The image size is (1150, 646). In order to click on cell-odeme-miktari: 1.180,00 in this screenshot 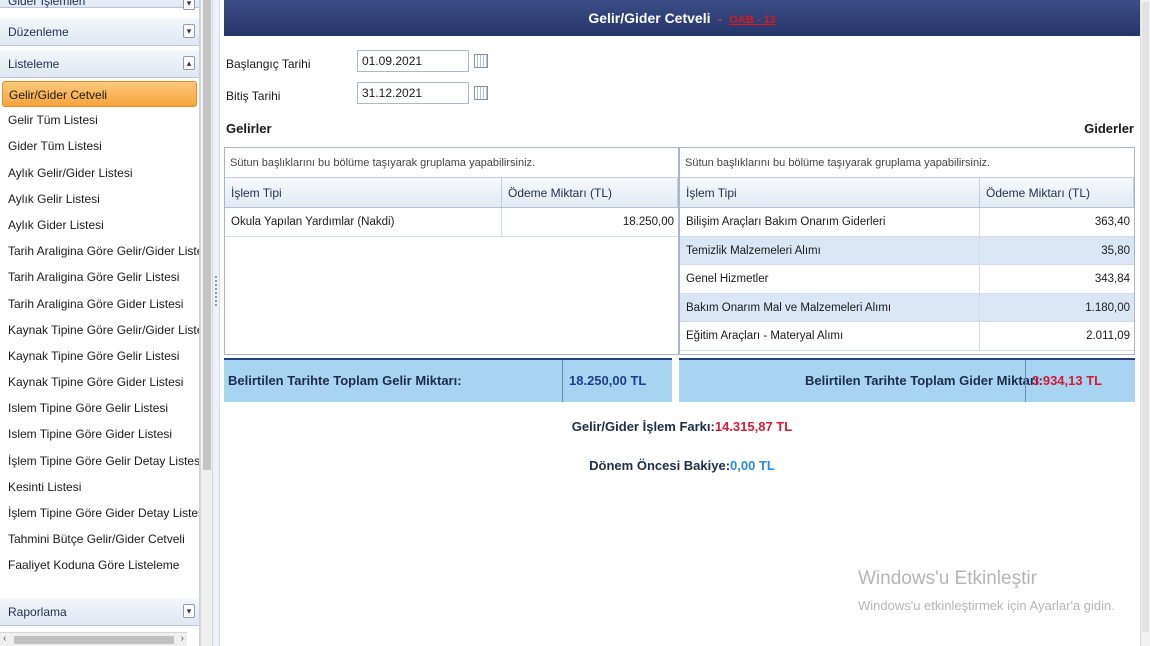, I will do `click(1107, 307)`.